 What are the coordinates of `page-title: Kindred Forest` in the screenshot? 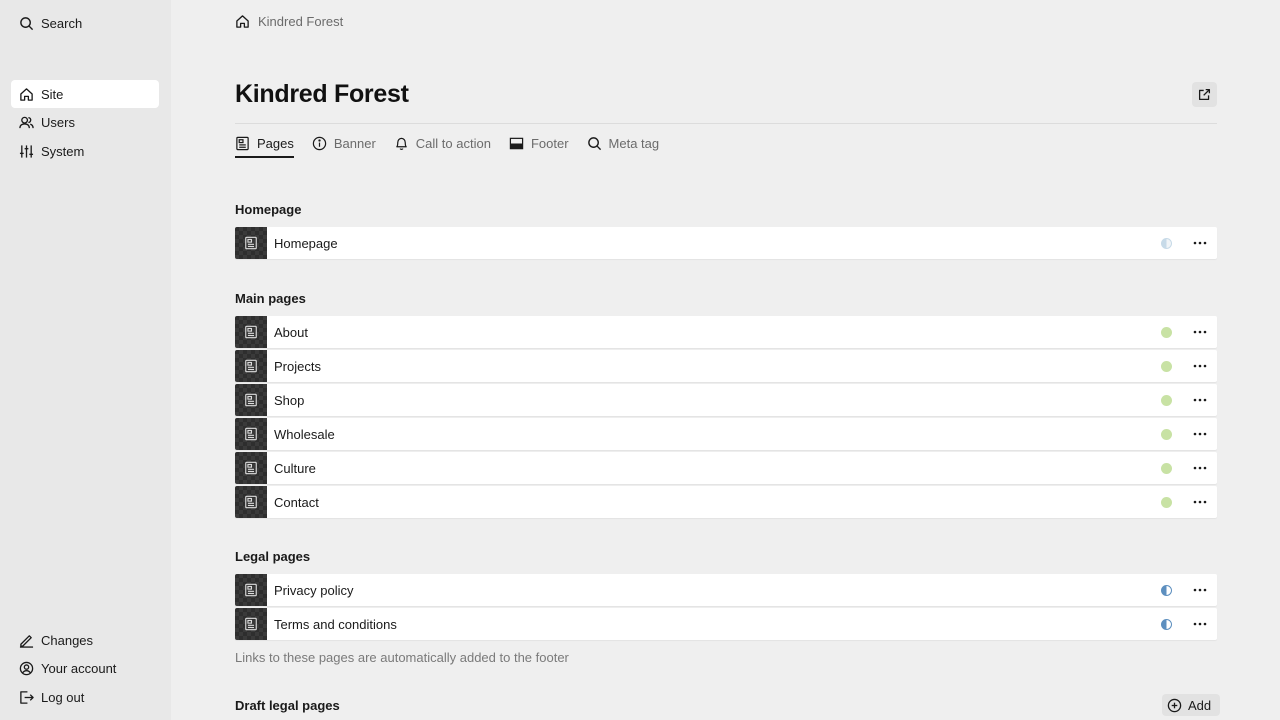 It's located at (322, 94).